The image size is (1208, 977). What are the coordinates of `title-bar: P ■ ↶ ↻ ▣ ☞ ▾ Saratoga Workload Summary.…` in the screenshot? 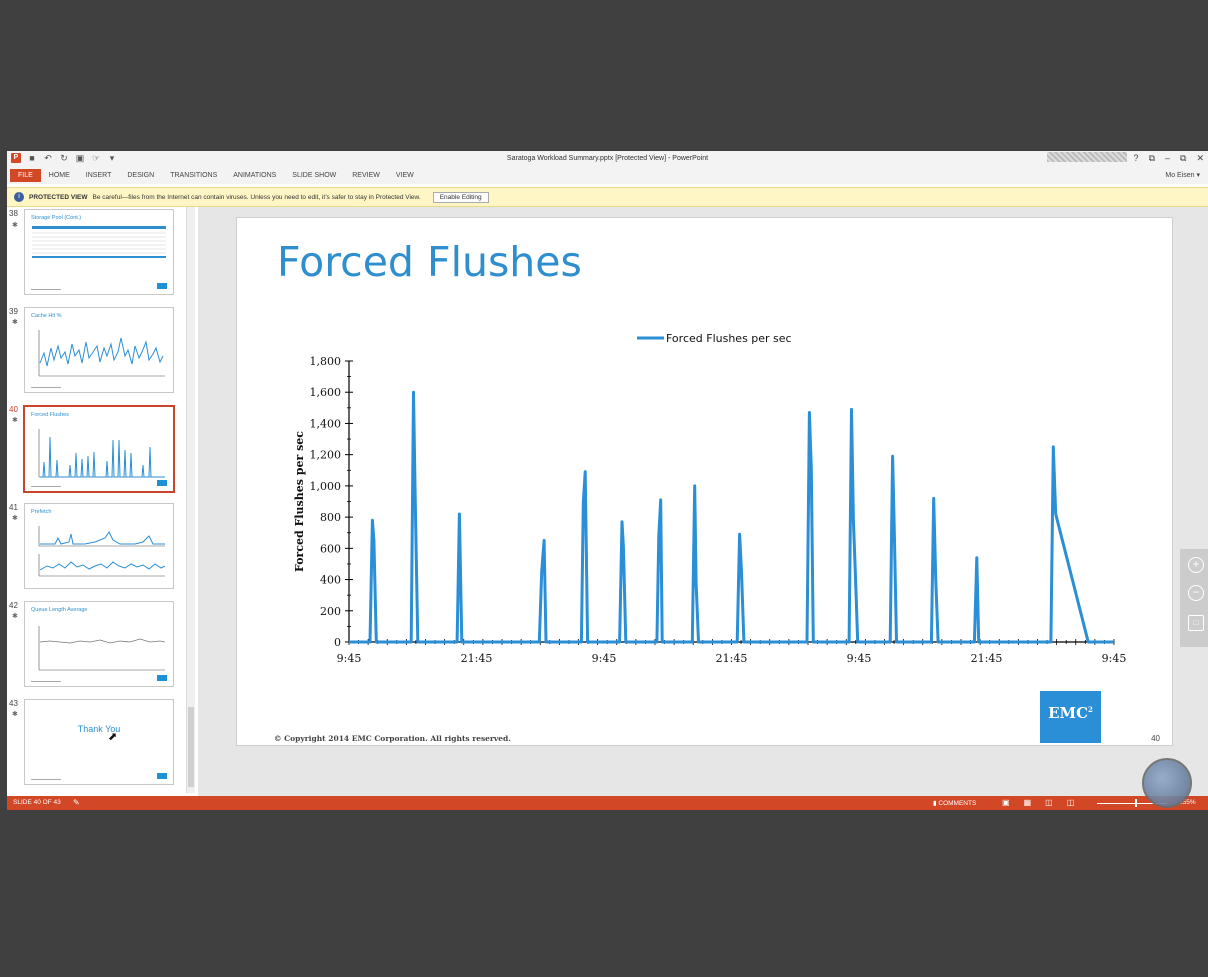 It's located at (607, 159).